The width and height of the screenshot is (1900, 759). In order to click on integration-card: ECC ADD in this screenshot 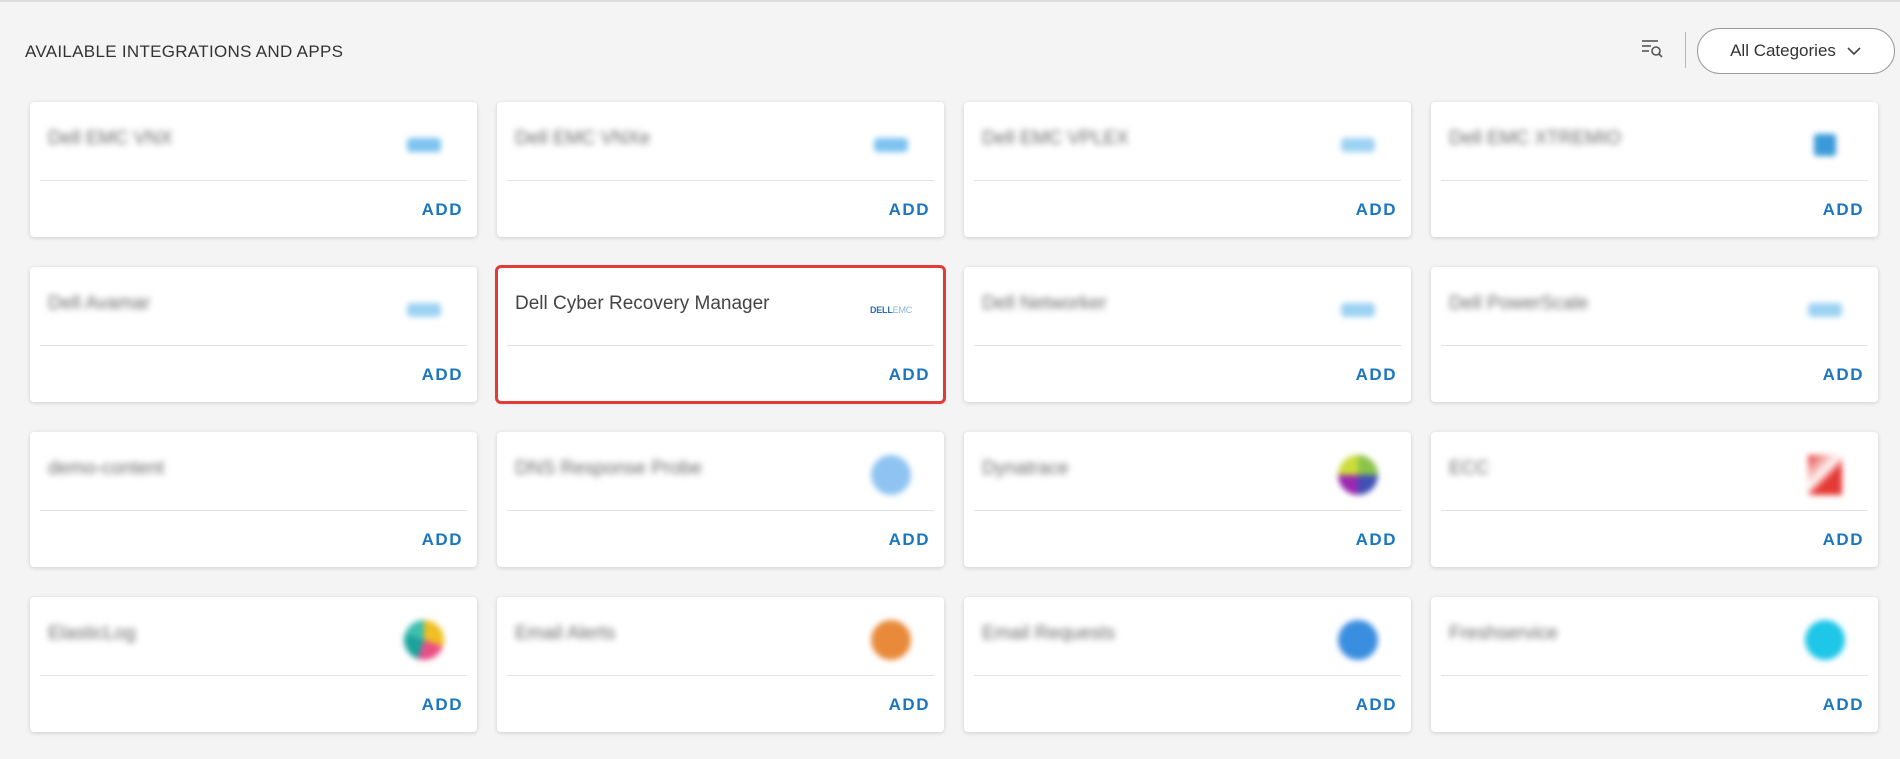, I will do `click(1654, 499)`.